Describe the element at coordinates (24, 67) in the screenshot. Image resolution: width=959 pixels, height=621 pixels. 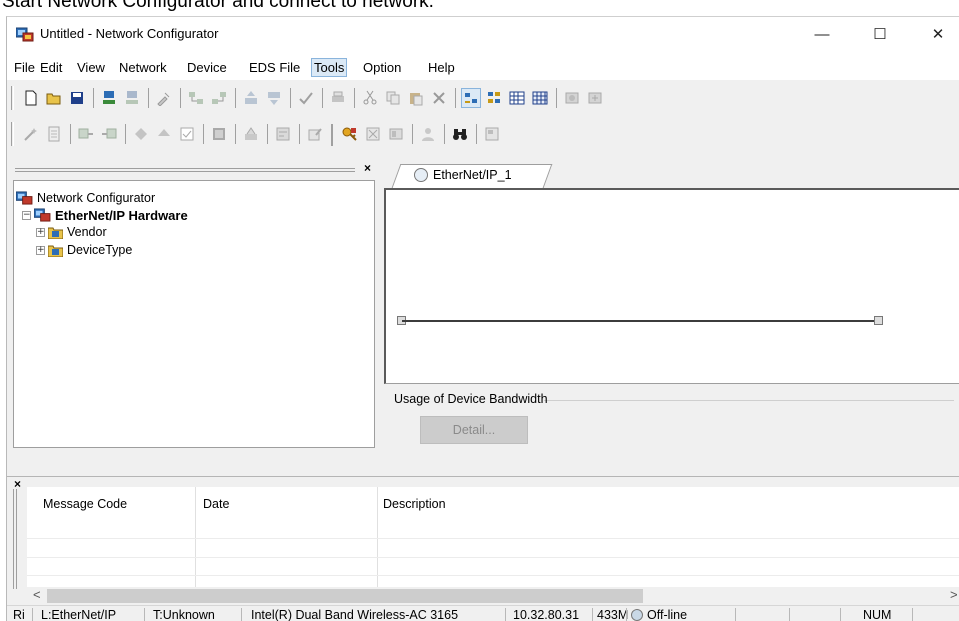
I see `menu-file: File` at that location.